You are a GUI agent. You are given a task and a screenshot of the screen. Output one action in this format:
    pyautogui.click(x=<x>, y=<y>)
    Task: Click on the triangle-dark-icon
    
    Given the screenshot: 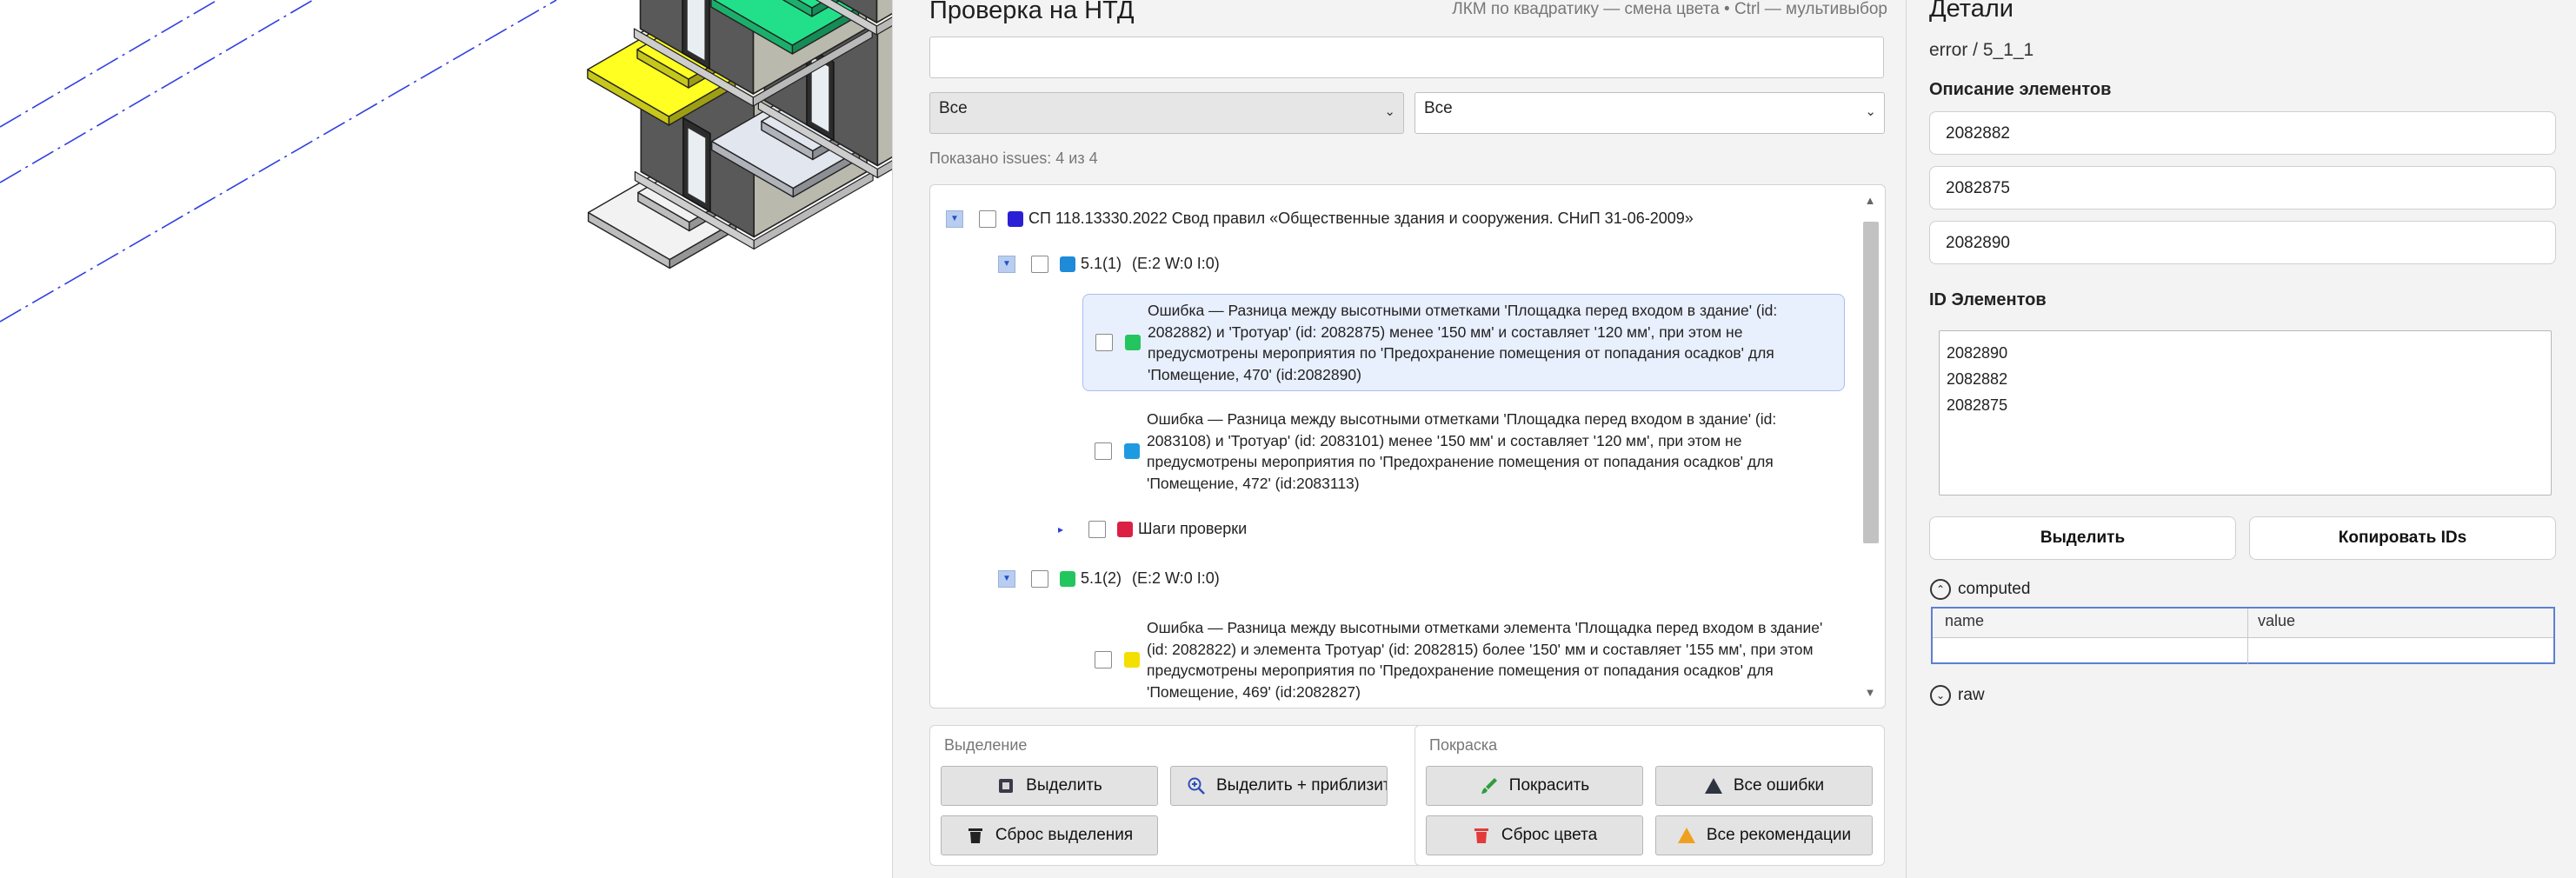 What is the action you would take?
    pyautogui.click(x=1713, y=785)
    